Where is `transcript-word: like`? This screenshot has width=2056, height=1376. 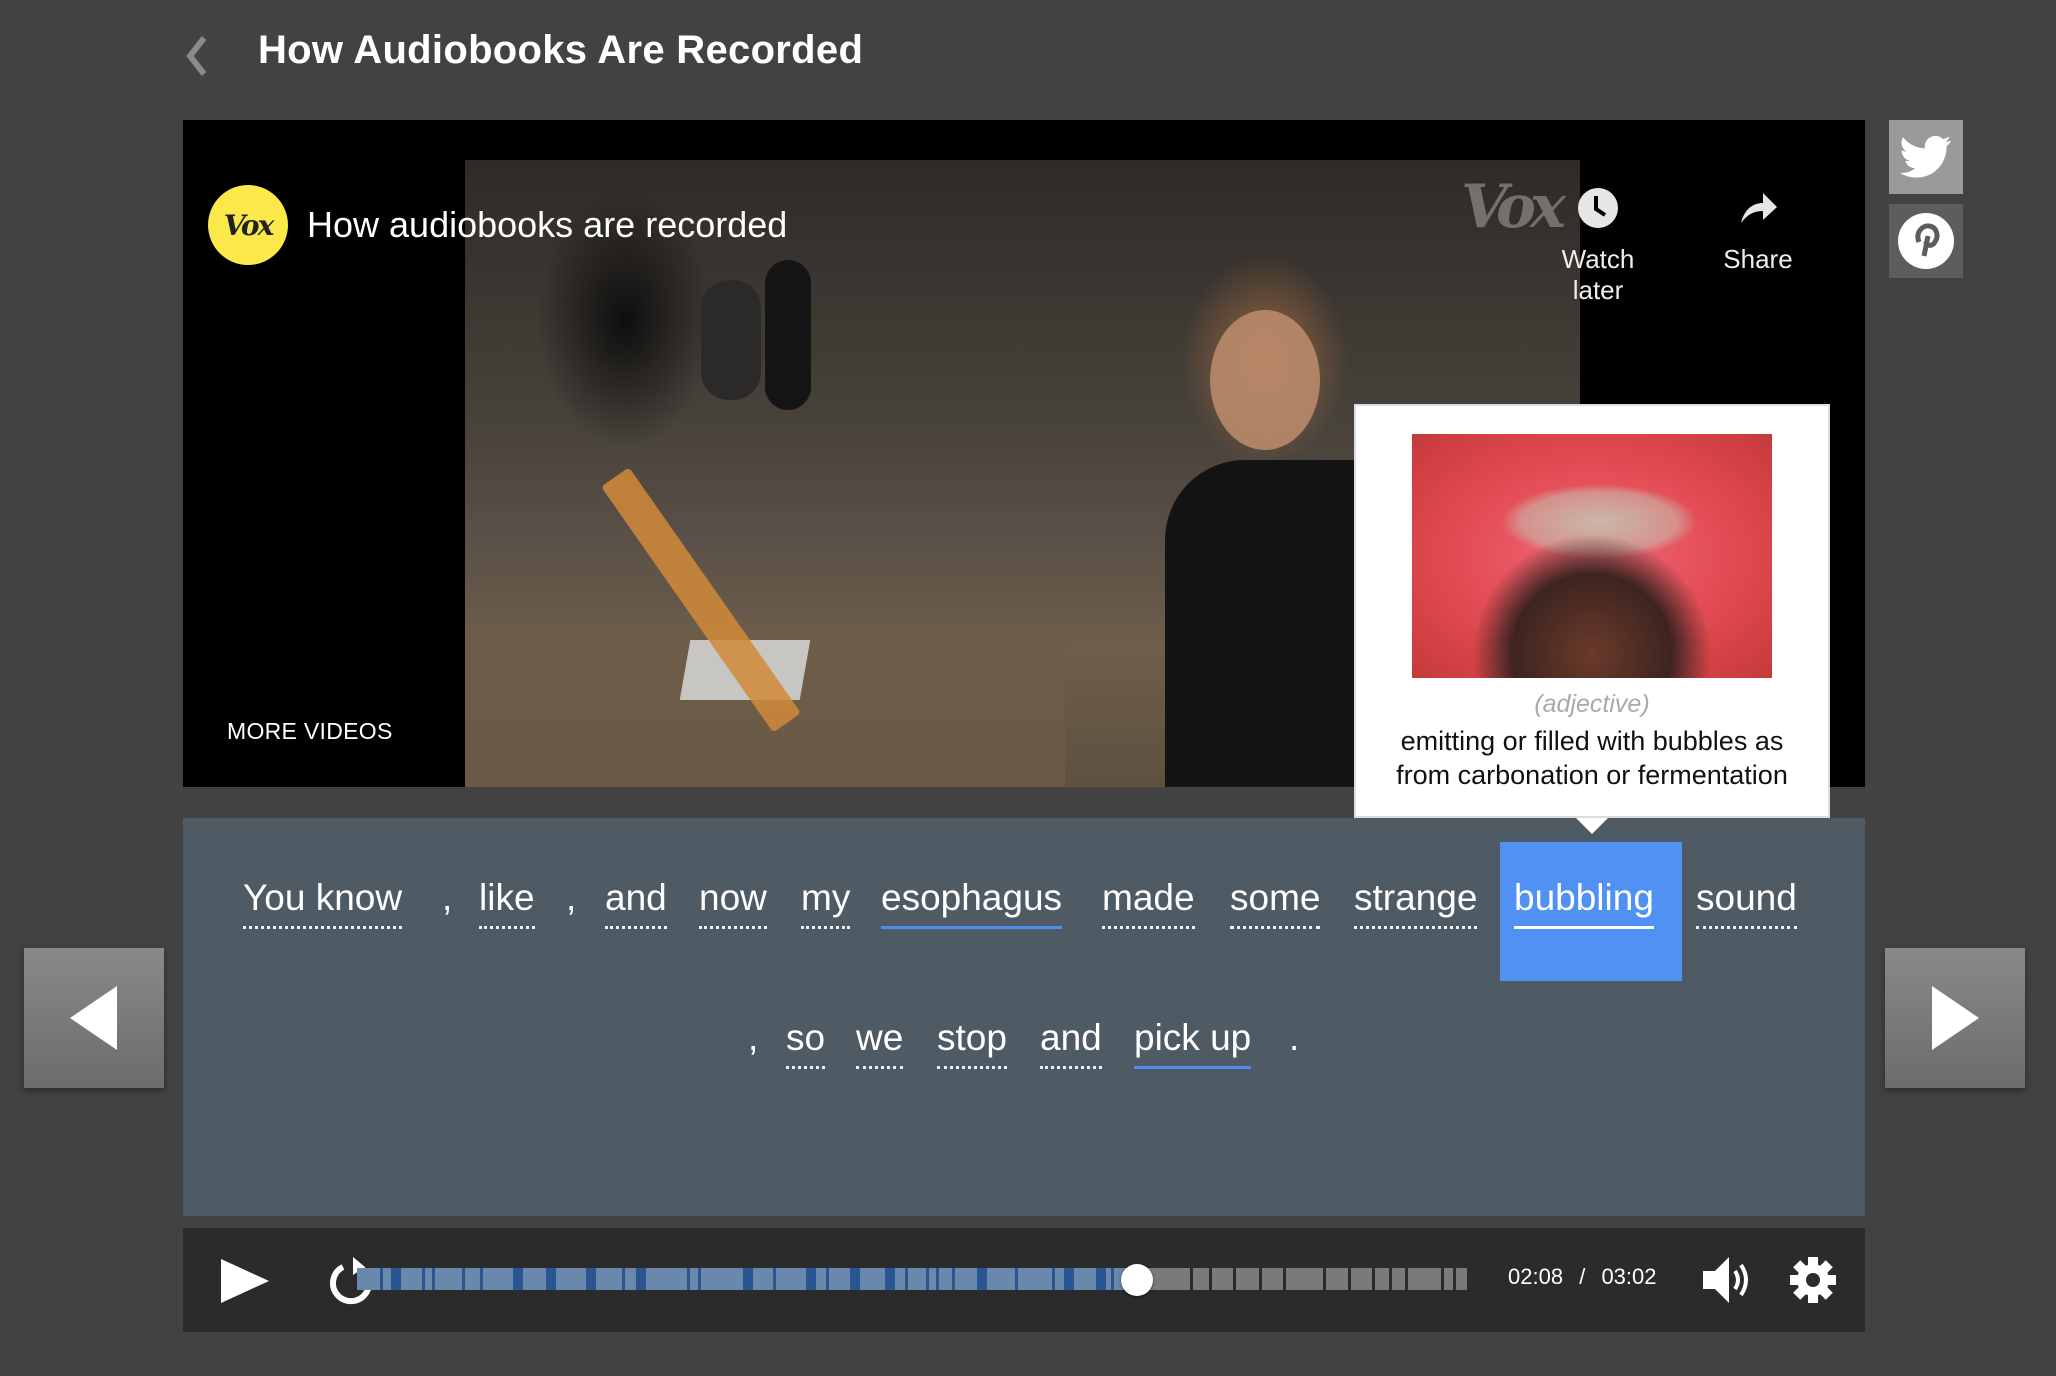 transcript-word: like is located at coordinates (507, 902).